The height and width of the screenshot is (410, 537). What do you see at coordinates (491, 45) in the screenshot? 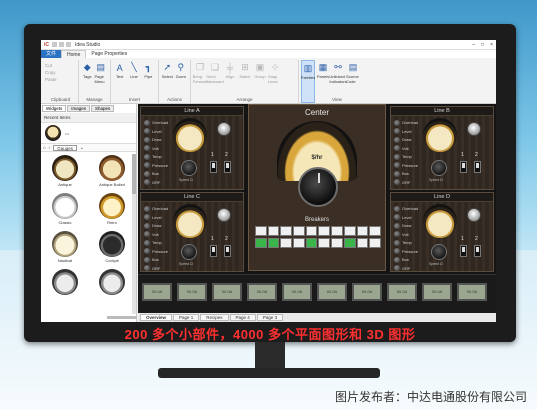
I see `close-icon: ×` at bounding box center [491, 45].